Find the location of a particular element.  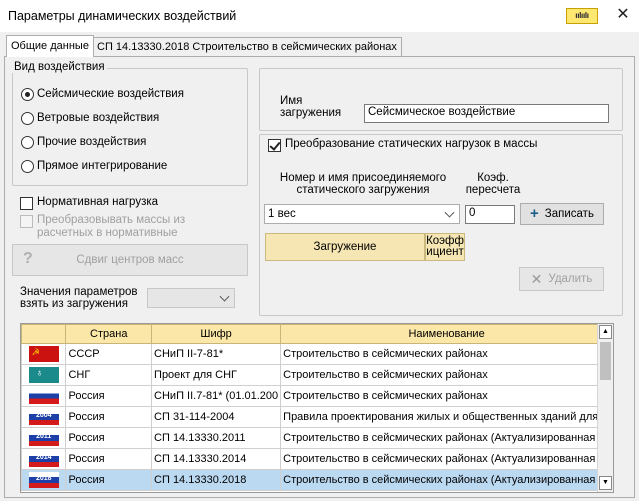

radio-direct-integration: Прямое интегрирование is located at coordinates (94, 166).